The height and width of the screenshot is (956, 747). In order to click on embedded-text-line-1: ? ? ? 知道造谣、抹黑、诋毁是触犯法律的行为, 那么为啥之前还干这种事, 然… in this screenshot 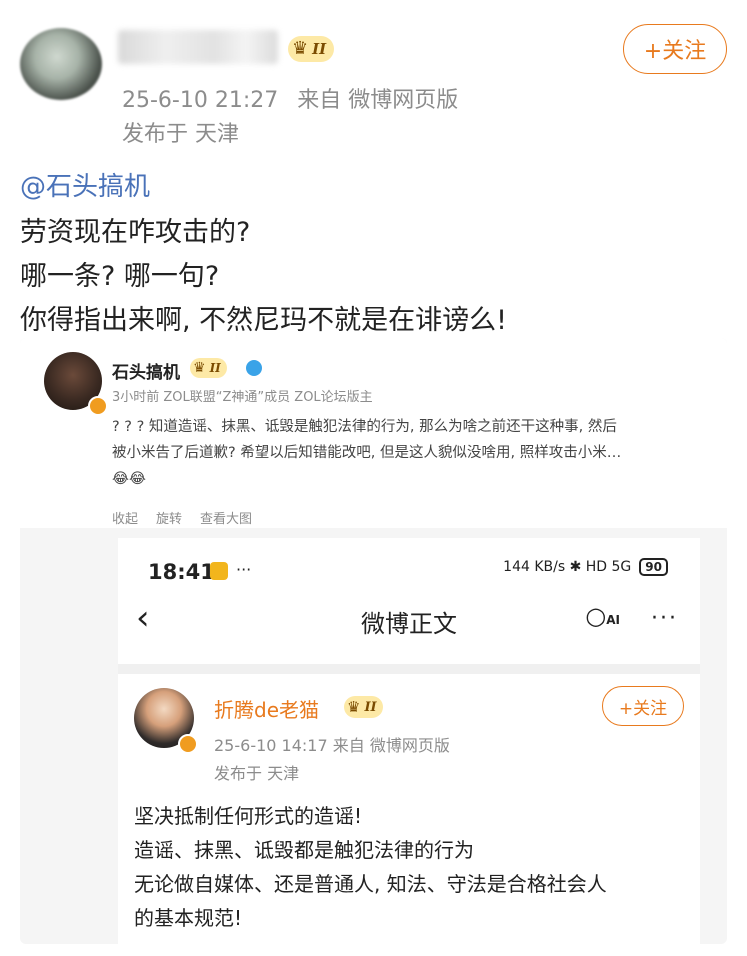, I will do `click(364, 427)`.